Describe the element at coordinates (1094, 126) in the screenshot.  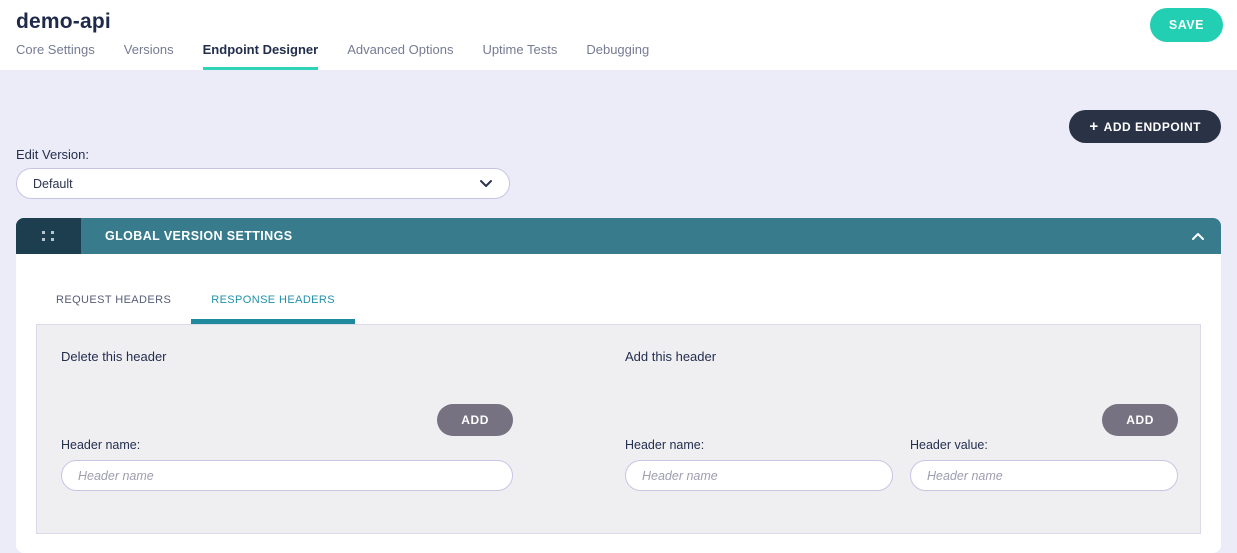
I see `plus-icon: +` at that location.